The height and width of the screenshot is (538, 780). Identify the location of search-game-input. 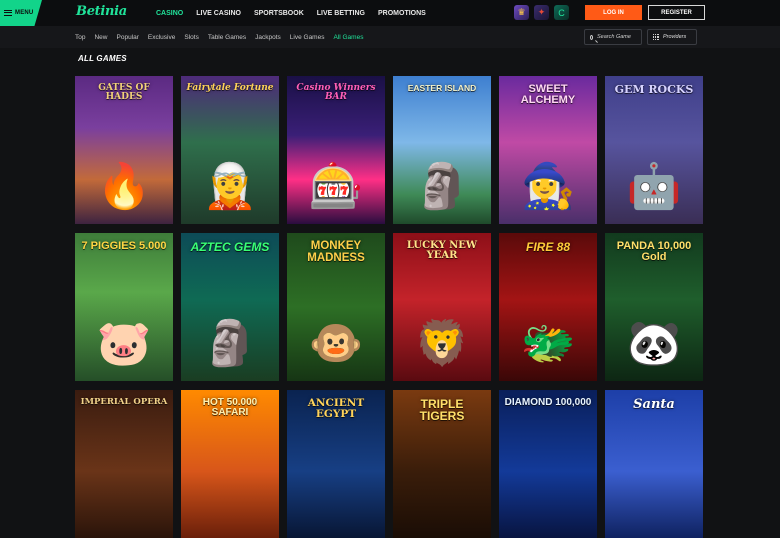
(619, 37).